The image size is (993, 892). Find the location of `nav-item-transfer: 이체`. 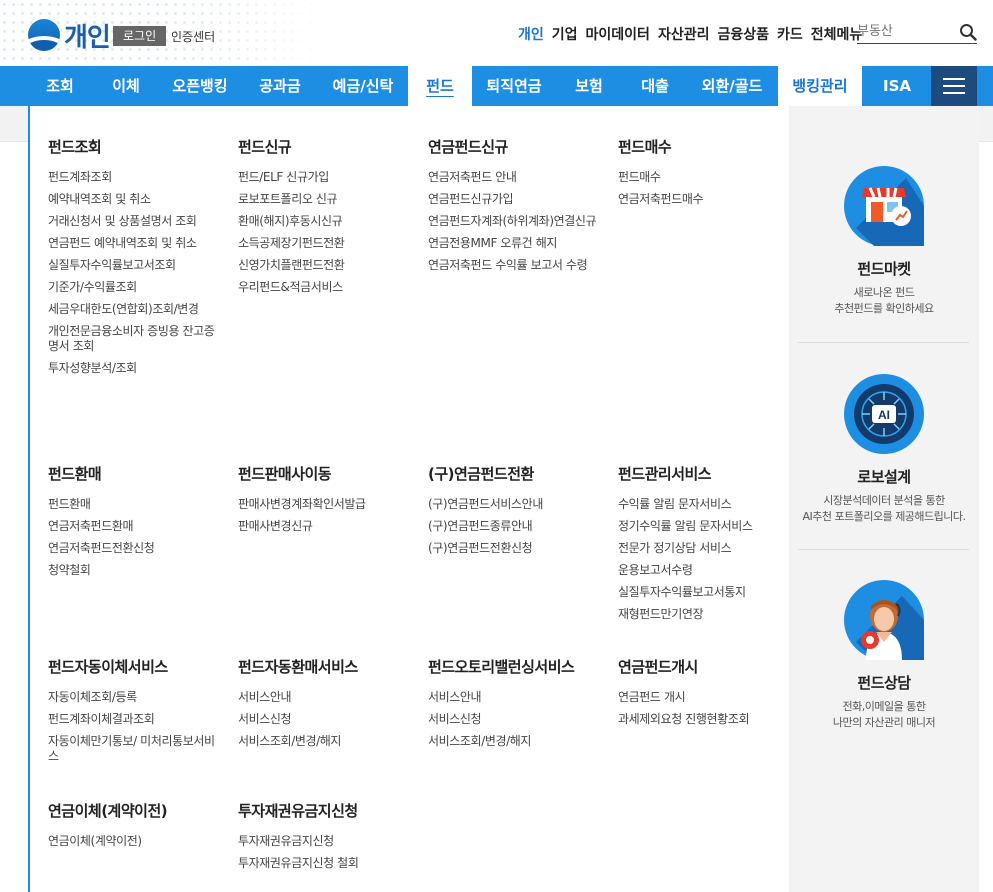

nav-item-transfer: 이체 is located at coordinates (126, 86).